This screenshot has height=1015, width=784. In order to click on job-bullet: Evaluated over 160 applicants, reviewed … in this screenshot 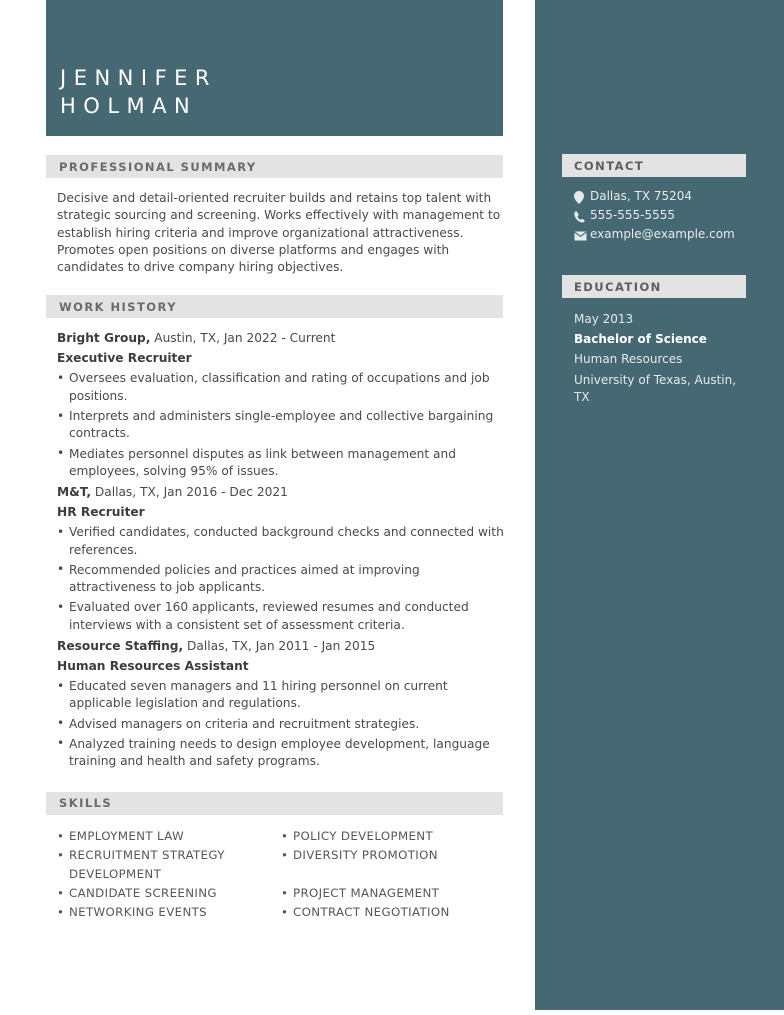, I will do `click(281, 616)`.